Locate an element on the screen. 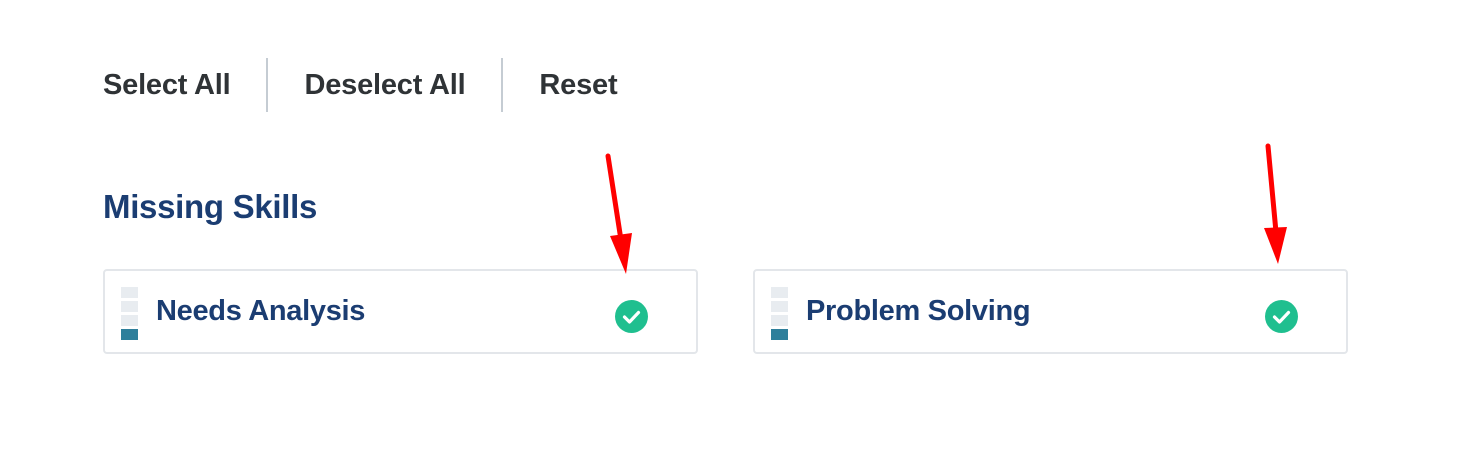  skill-label: Problem Solving is located at coordinates (918, 311).